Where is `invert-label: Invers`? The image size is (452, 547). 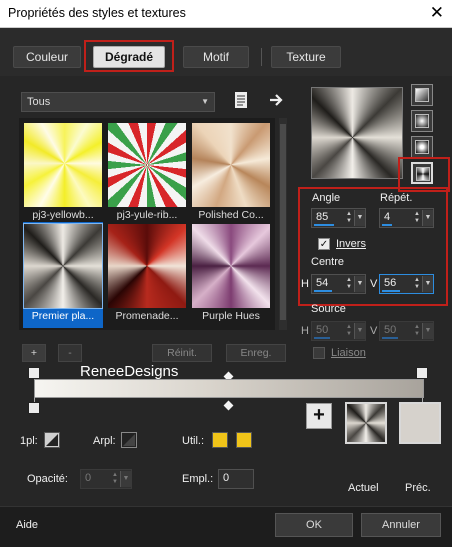
invert-label: Invers is located at coordinates (351, 244).